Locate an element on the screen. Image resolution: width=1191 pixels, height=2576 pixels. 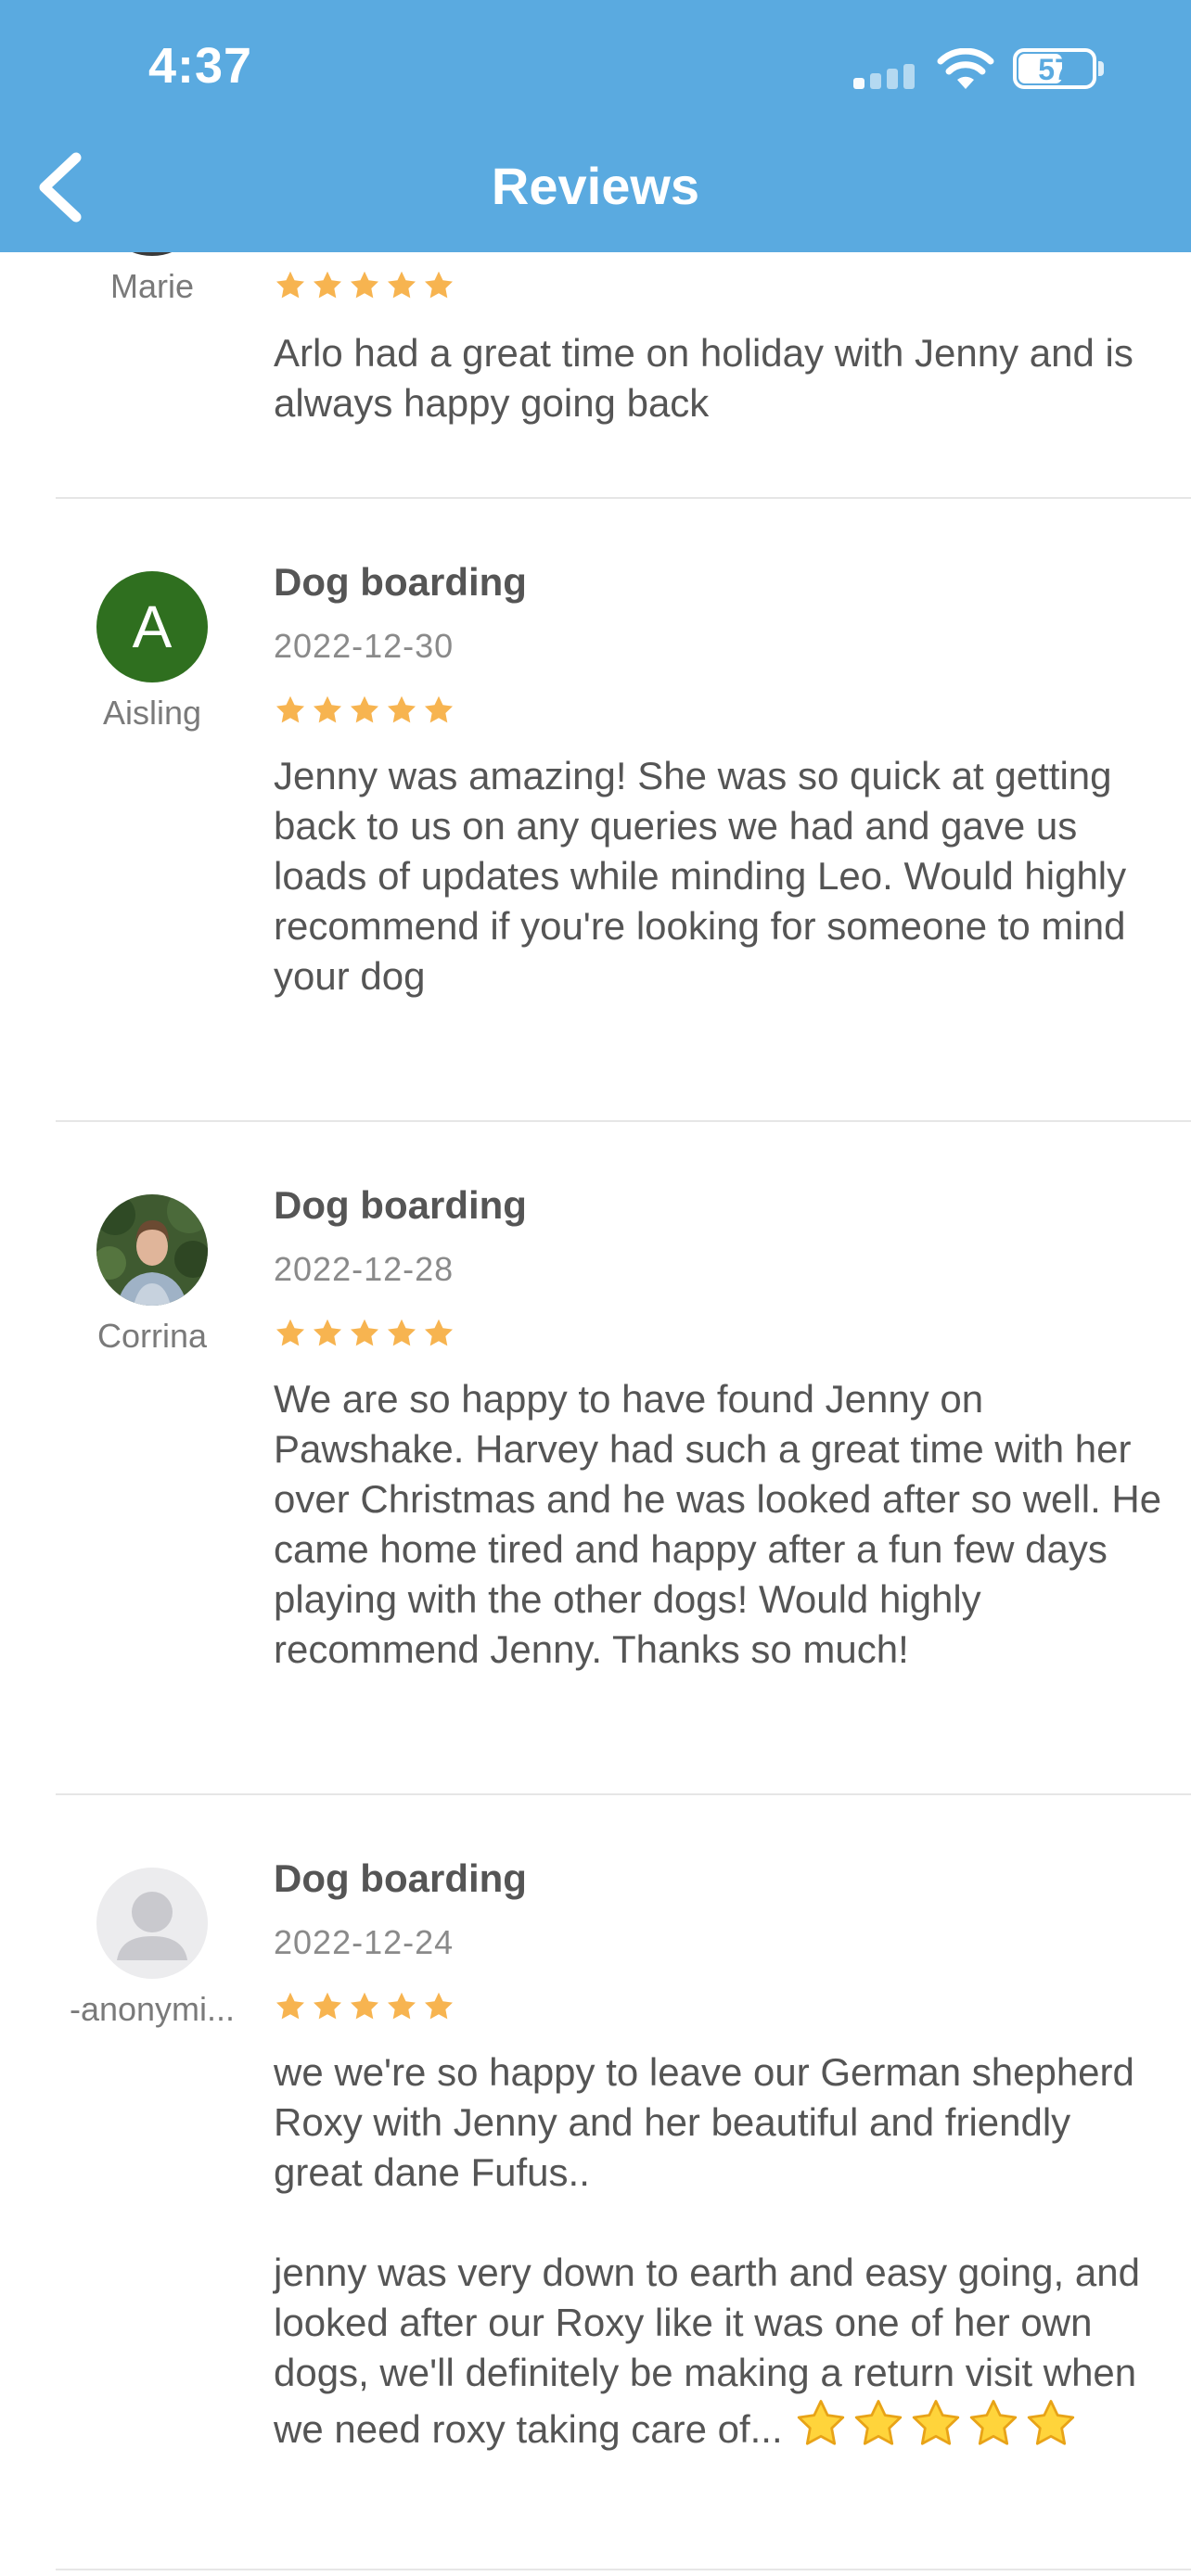
page-title: Reviews is located at coordinates (595, 186).